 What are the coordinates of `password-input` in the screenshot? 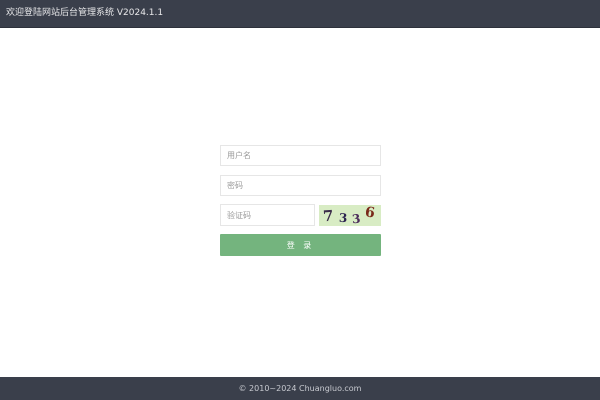 It's located at (300, 185).